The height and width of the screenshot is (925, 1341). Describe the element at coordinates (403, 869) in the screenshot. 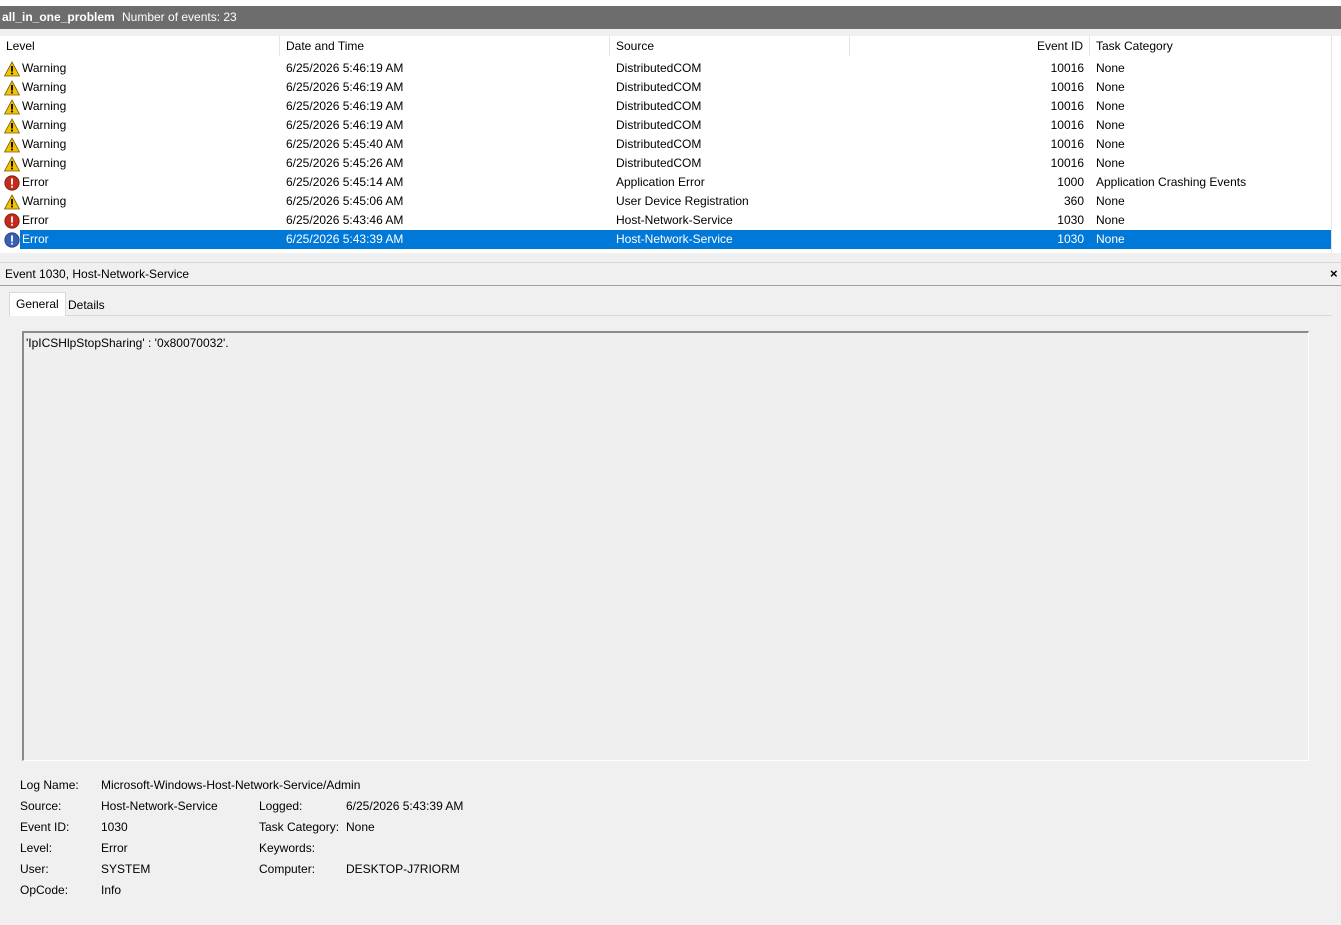

I see `computer-value: DESKTOP-J7RIORM` at that location.